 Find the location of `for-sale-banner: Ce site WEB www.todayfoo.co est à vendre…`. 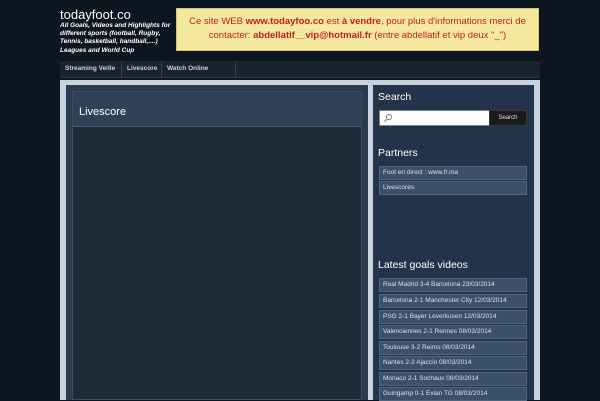

for-sale-banner: Ce site WEB www.todayfoo.co est à vendre… is located at coordinates (357, 29).